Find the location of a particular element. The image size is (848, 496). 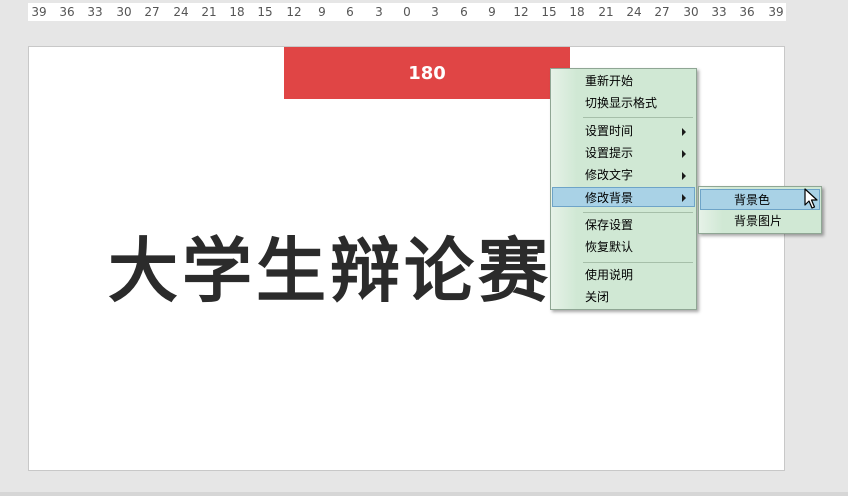

menu-item-restart: 重新开始 is located at coordinates (623, 81).